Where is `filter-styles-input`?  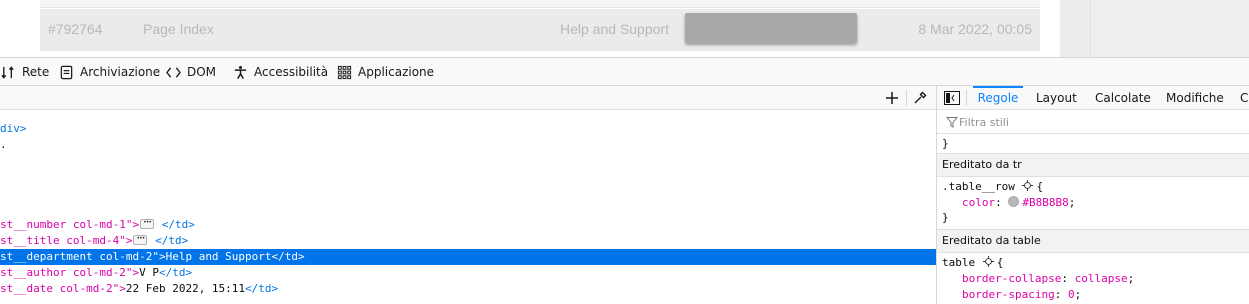 filter-styles-input is located at coordinates (1099, 122).